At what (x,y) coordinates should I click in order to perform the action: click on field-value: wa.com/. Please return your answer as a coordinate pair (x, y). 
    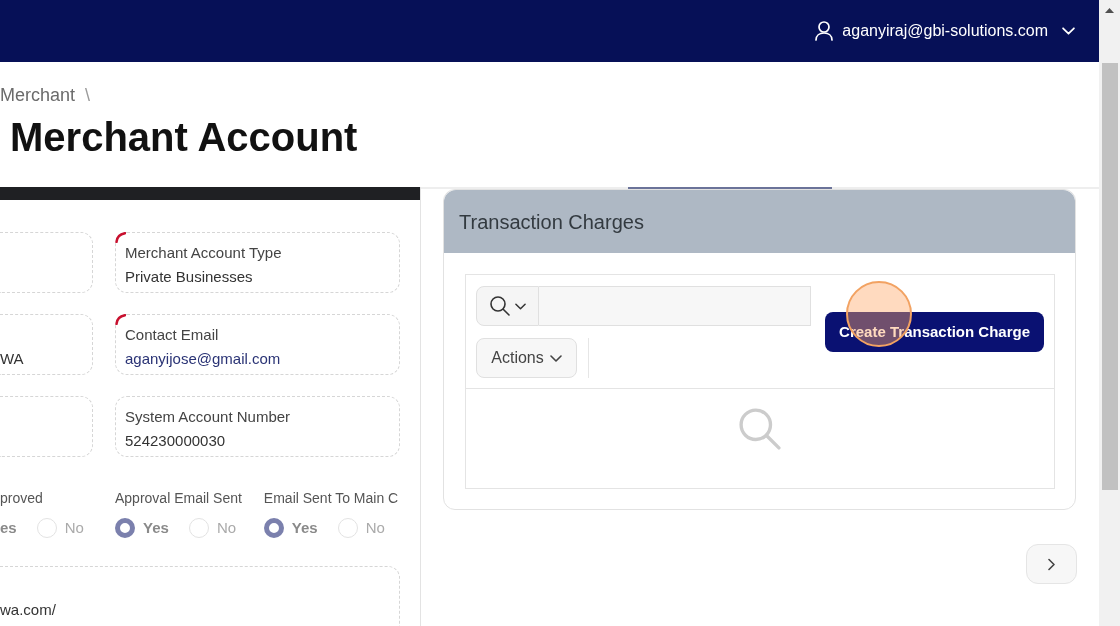
    Looking at the image, I should click on (28, 609).